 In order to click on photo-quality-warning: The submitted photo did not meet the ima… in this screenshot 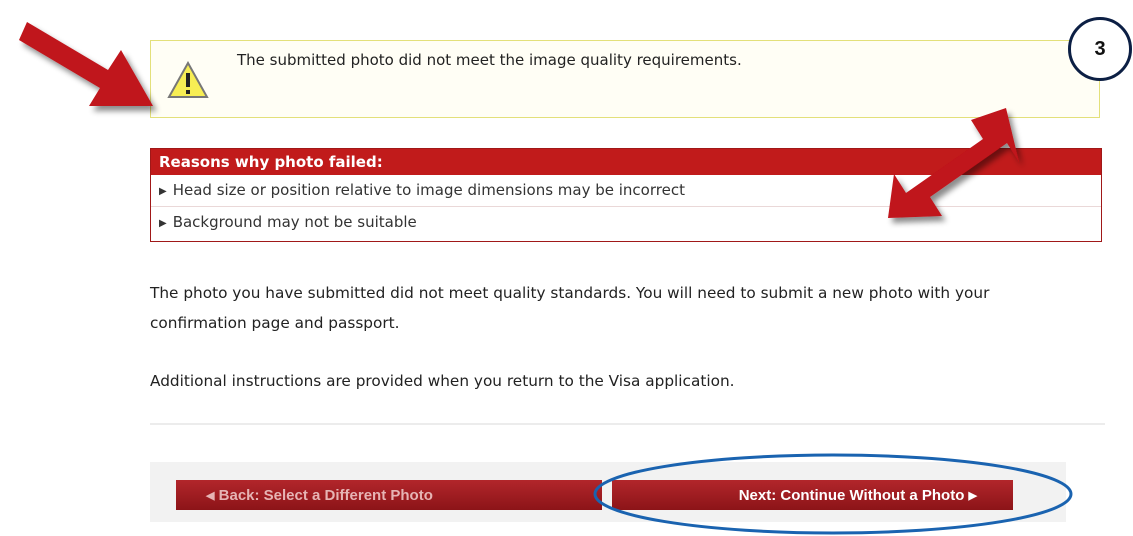, I will do `click(625, 79)`.